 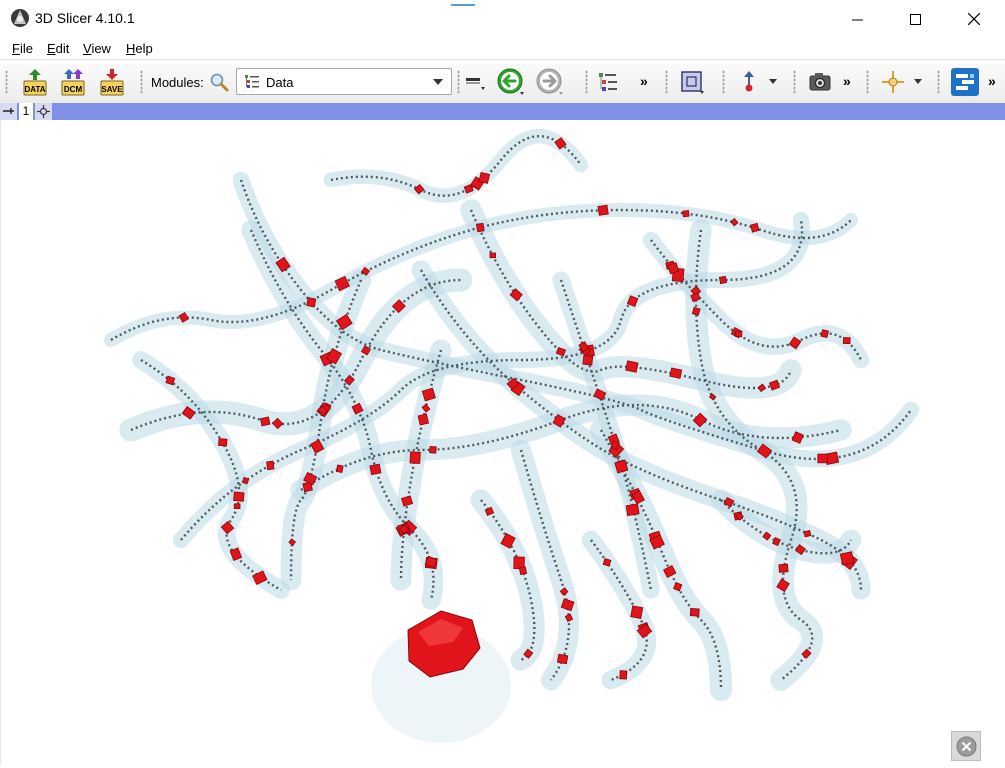 I want to click on back-arrow-icon, so click(x=510, y=81).